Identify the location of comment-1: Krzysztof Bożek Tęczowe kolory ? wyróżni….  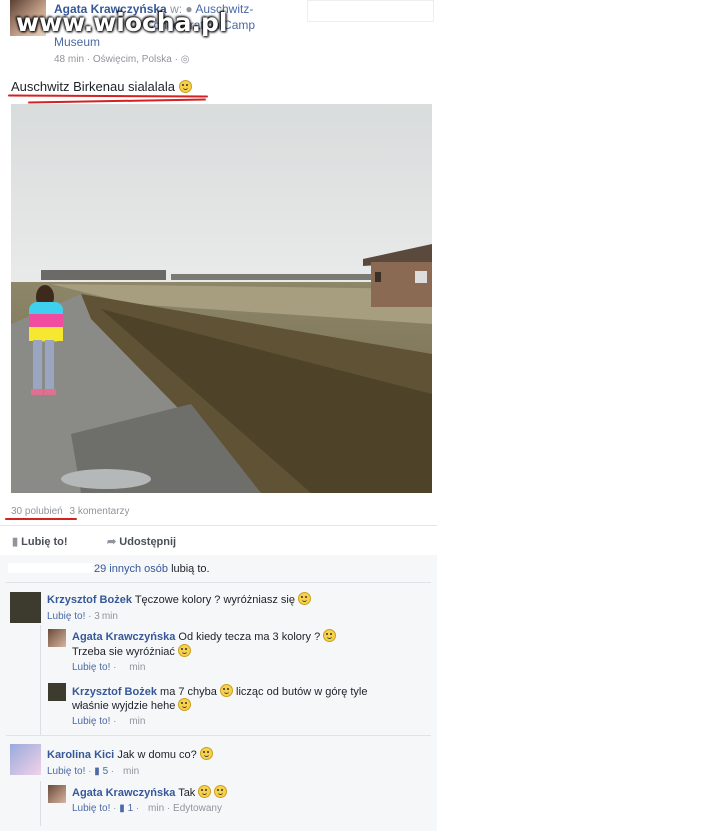
(179, 599).